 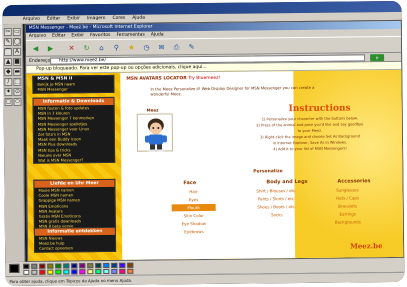 I want to click on personalize-option: Backgrounds, so click(x=348, y=222).